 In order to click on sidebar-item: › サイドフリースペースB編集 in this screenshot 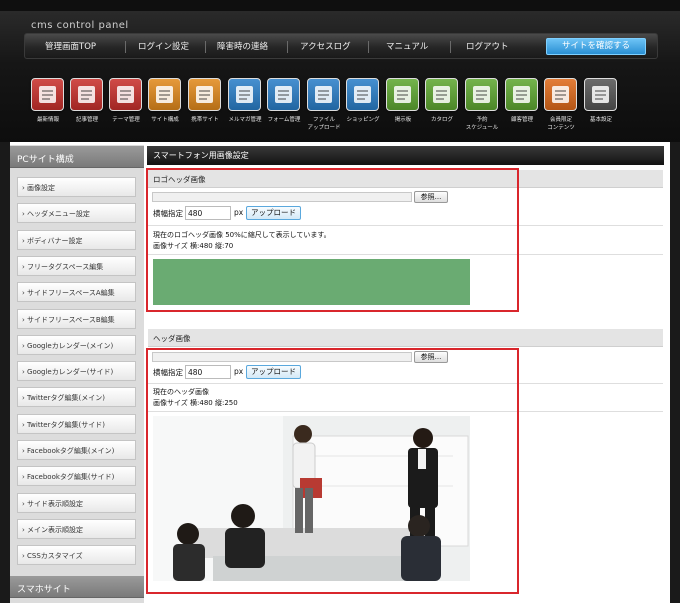, I will do `click(76, 318)`.